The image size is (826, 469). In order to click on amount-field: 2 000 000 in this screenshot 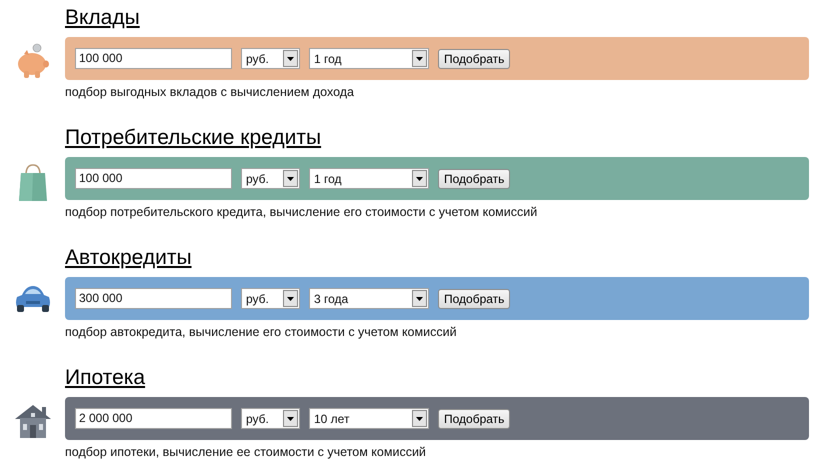, I will do `click(153, 418)`.